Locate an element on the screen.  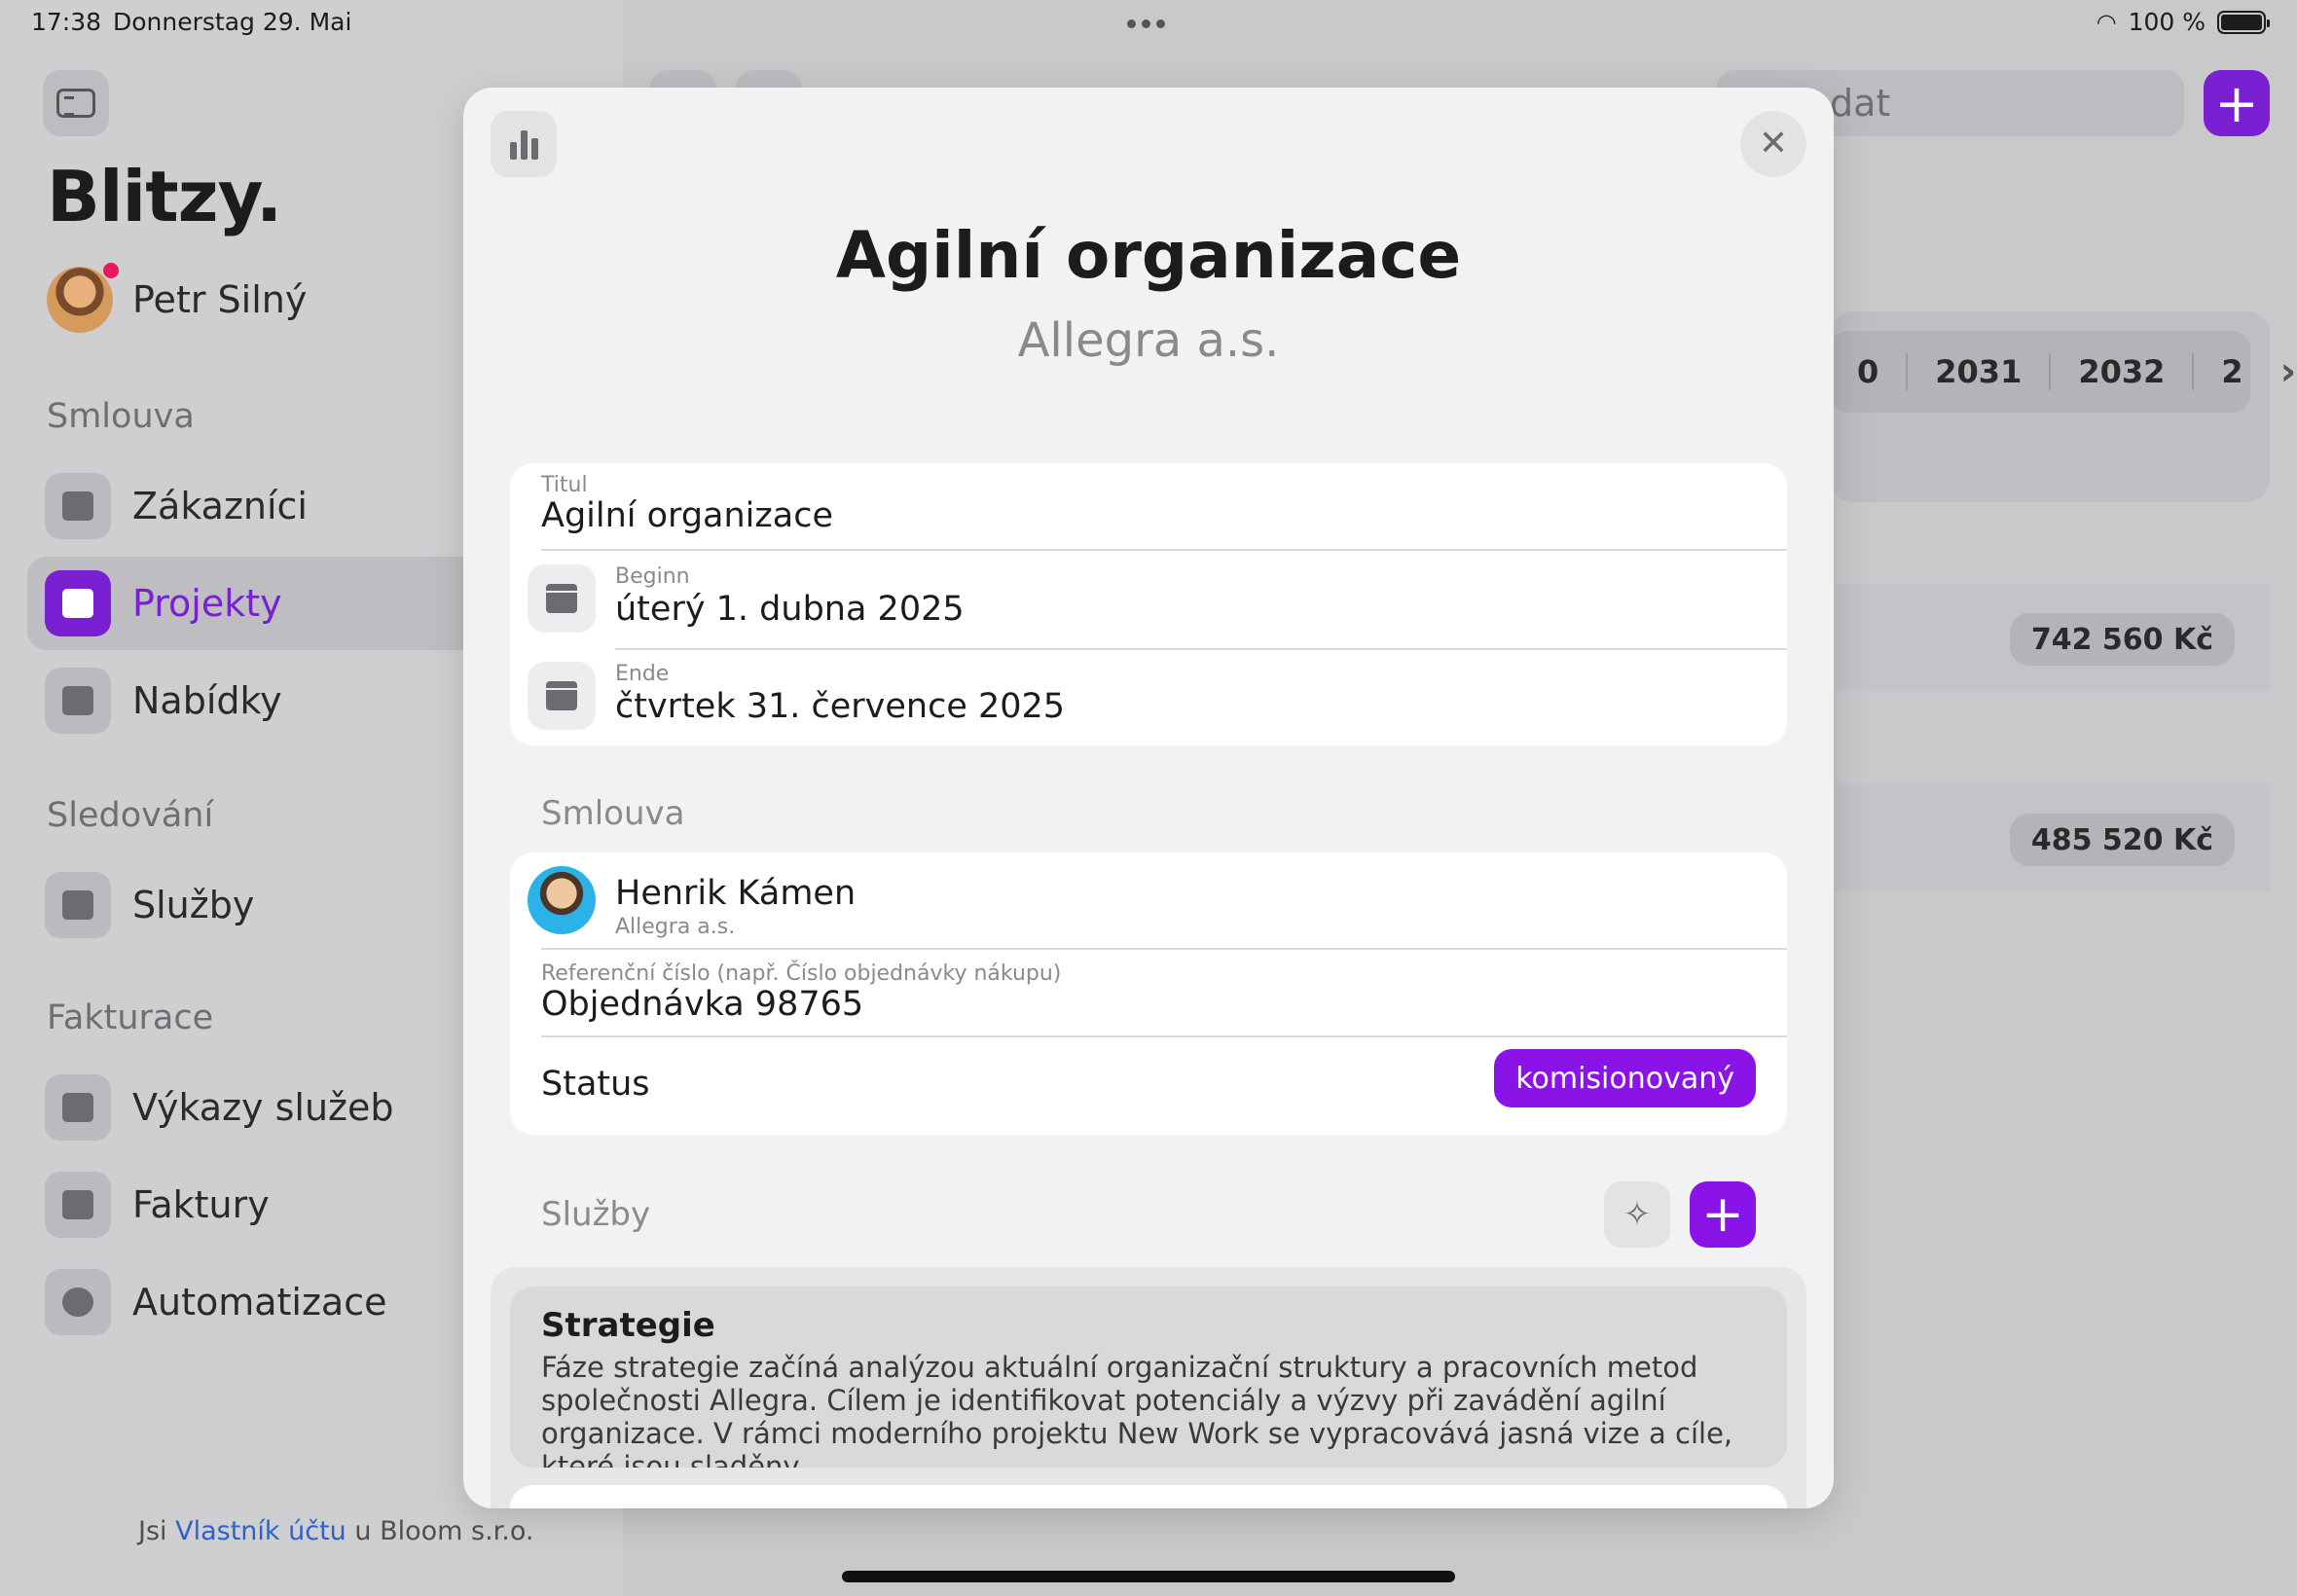
sidebar-item-label: Faktury is located at coordinates (201, 1205).